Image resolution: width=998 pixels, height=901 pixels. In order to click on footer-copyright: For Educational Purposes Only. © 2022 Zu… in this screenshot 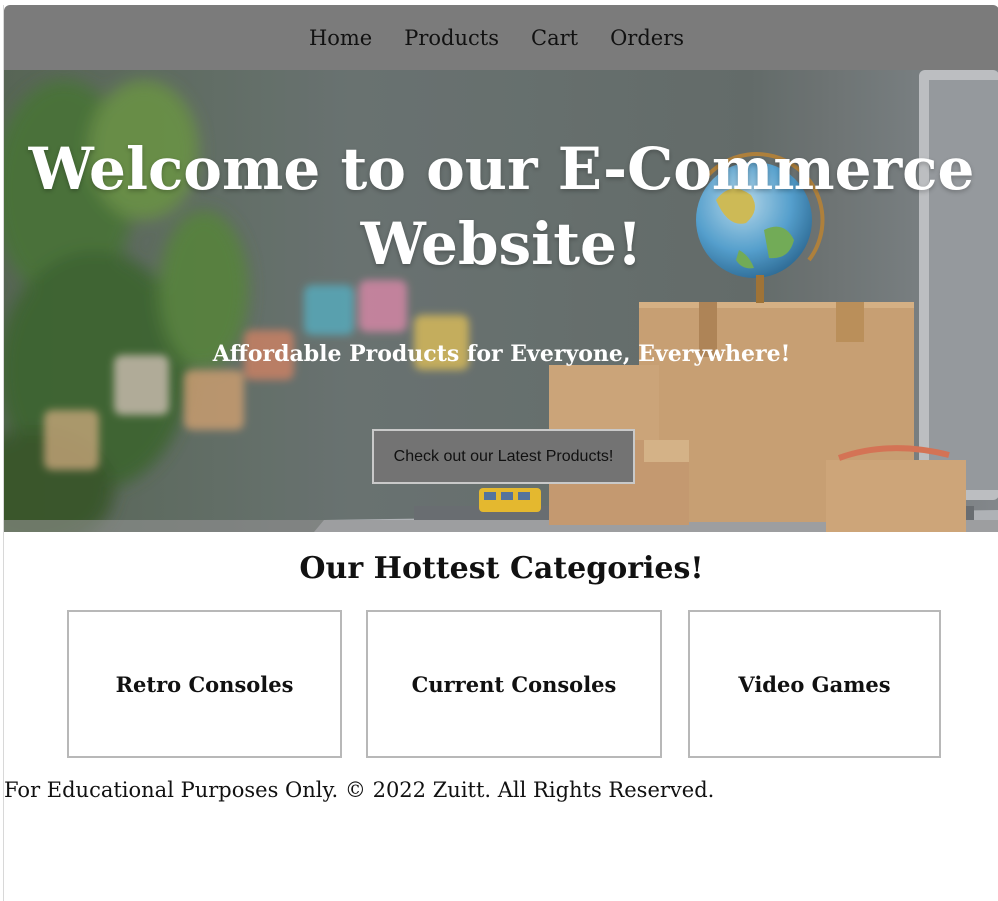, I will do `click(359, 790)`.